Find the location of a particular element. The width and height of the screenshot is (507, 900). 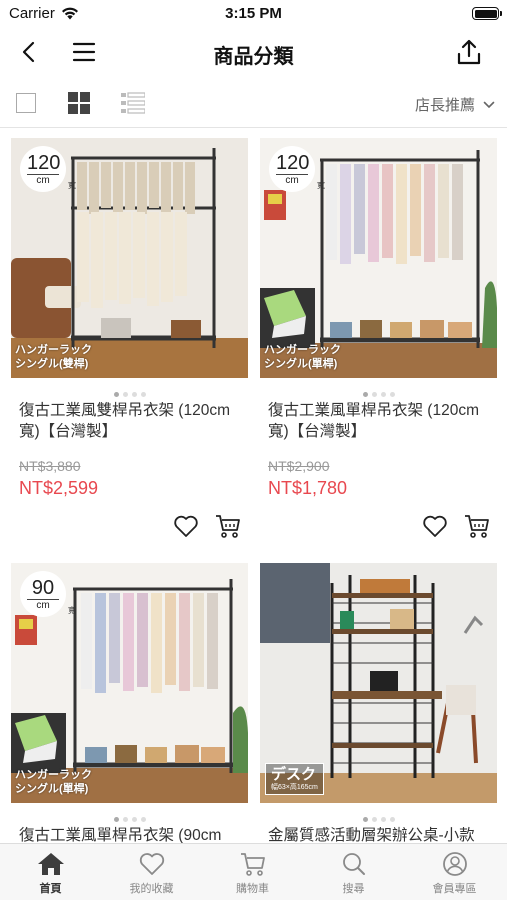

original-price: NT$2,900 is located at coordinates (299, 466).